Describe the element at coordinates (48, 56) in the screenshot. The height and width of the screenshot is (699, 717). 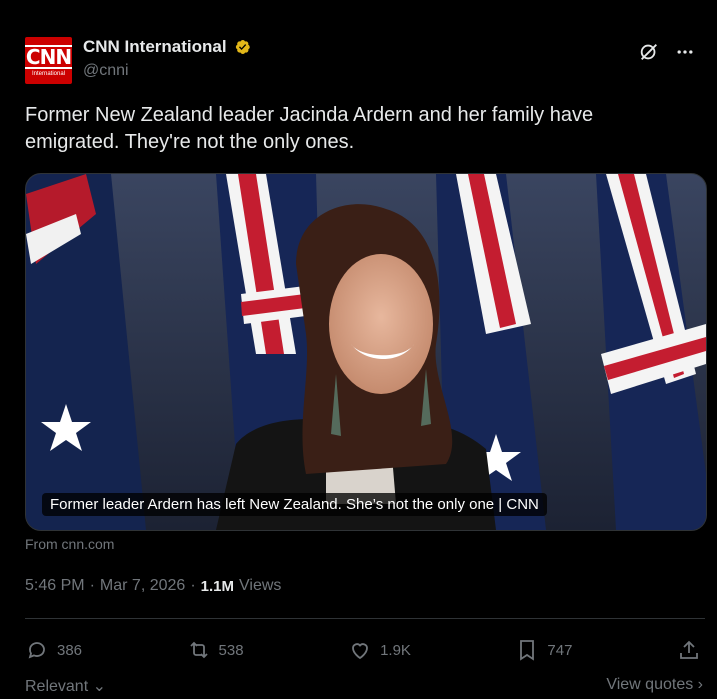
I see `cnn-logo: CNN` at that location.